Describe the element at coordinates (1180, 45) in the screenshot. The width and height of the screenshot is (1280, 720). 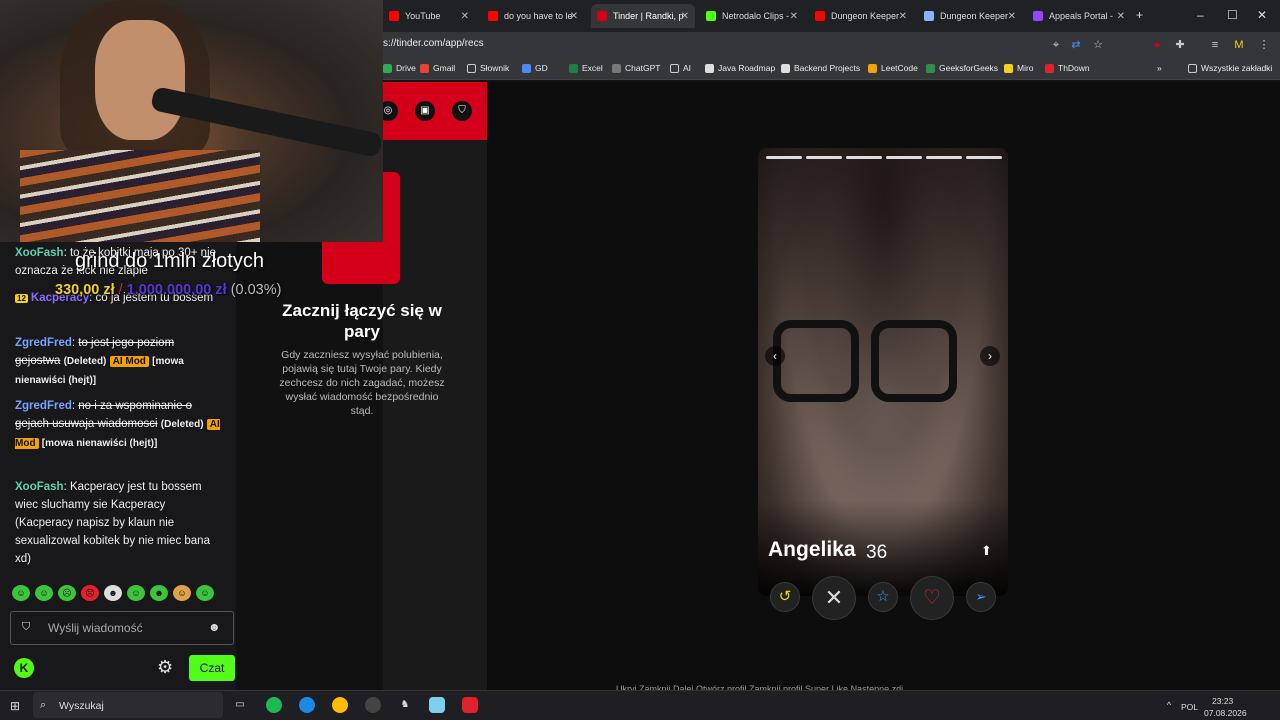
I see `extensions-puzzle-icon: ✚` at that location.